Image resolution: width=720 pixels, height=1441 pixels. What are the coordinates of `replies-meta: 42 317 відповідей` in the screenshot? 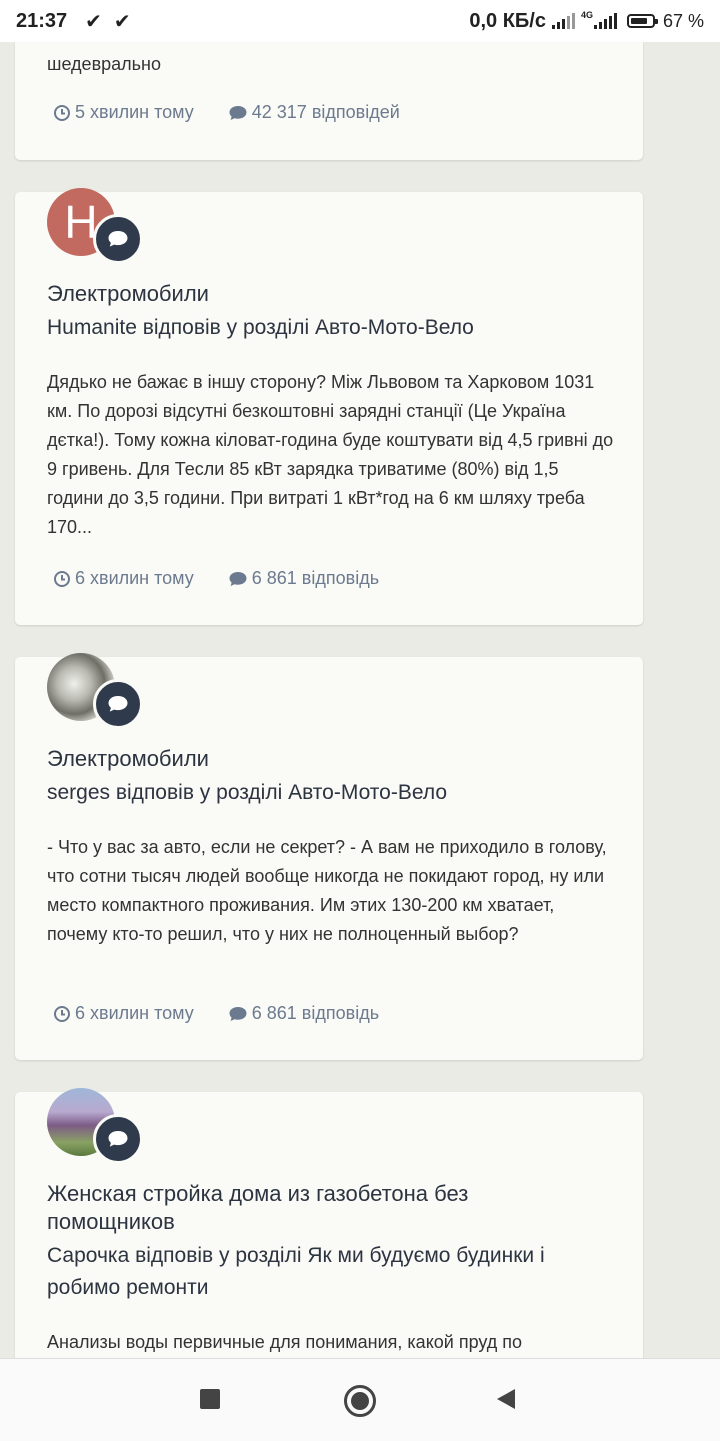 It's located at (314, 112).